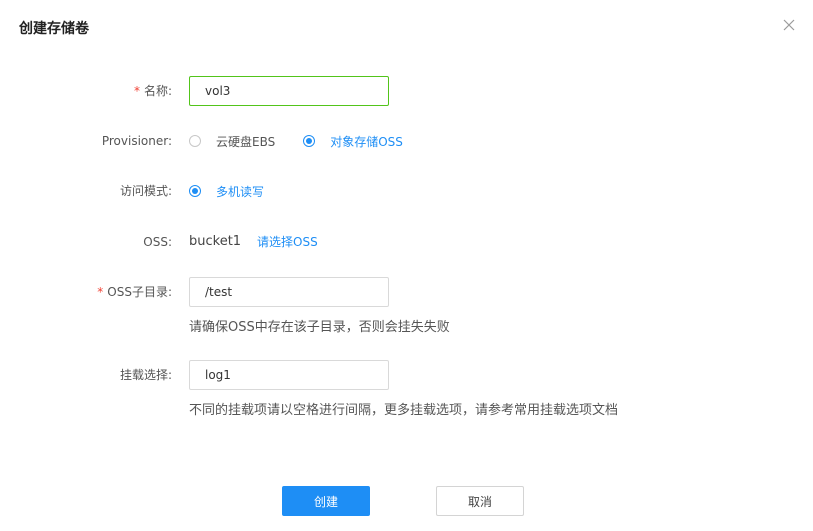 This screenshot has width=813, height=531. Describe the element at coordinates (145, 191) in the screenshot. I see `access-mode-label: 访问模式:` at that location.